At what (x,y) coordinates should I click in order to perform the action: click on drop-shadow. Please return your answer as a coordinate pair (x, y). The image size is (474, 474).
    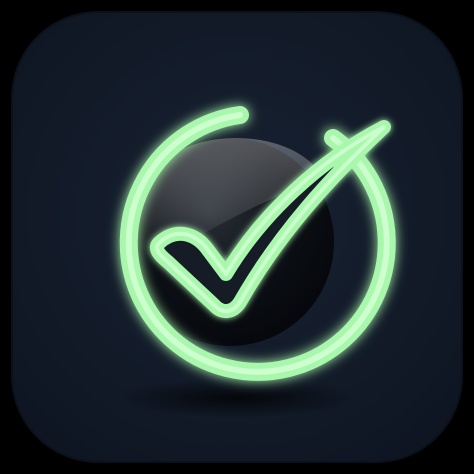
    Looking at the image, I should click on (237, 398).